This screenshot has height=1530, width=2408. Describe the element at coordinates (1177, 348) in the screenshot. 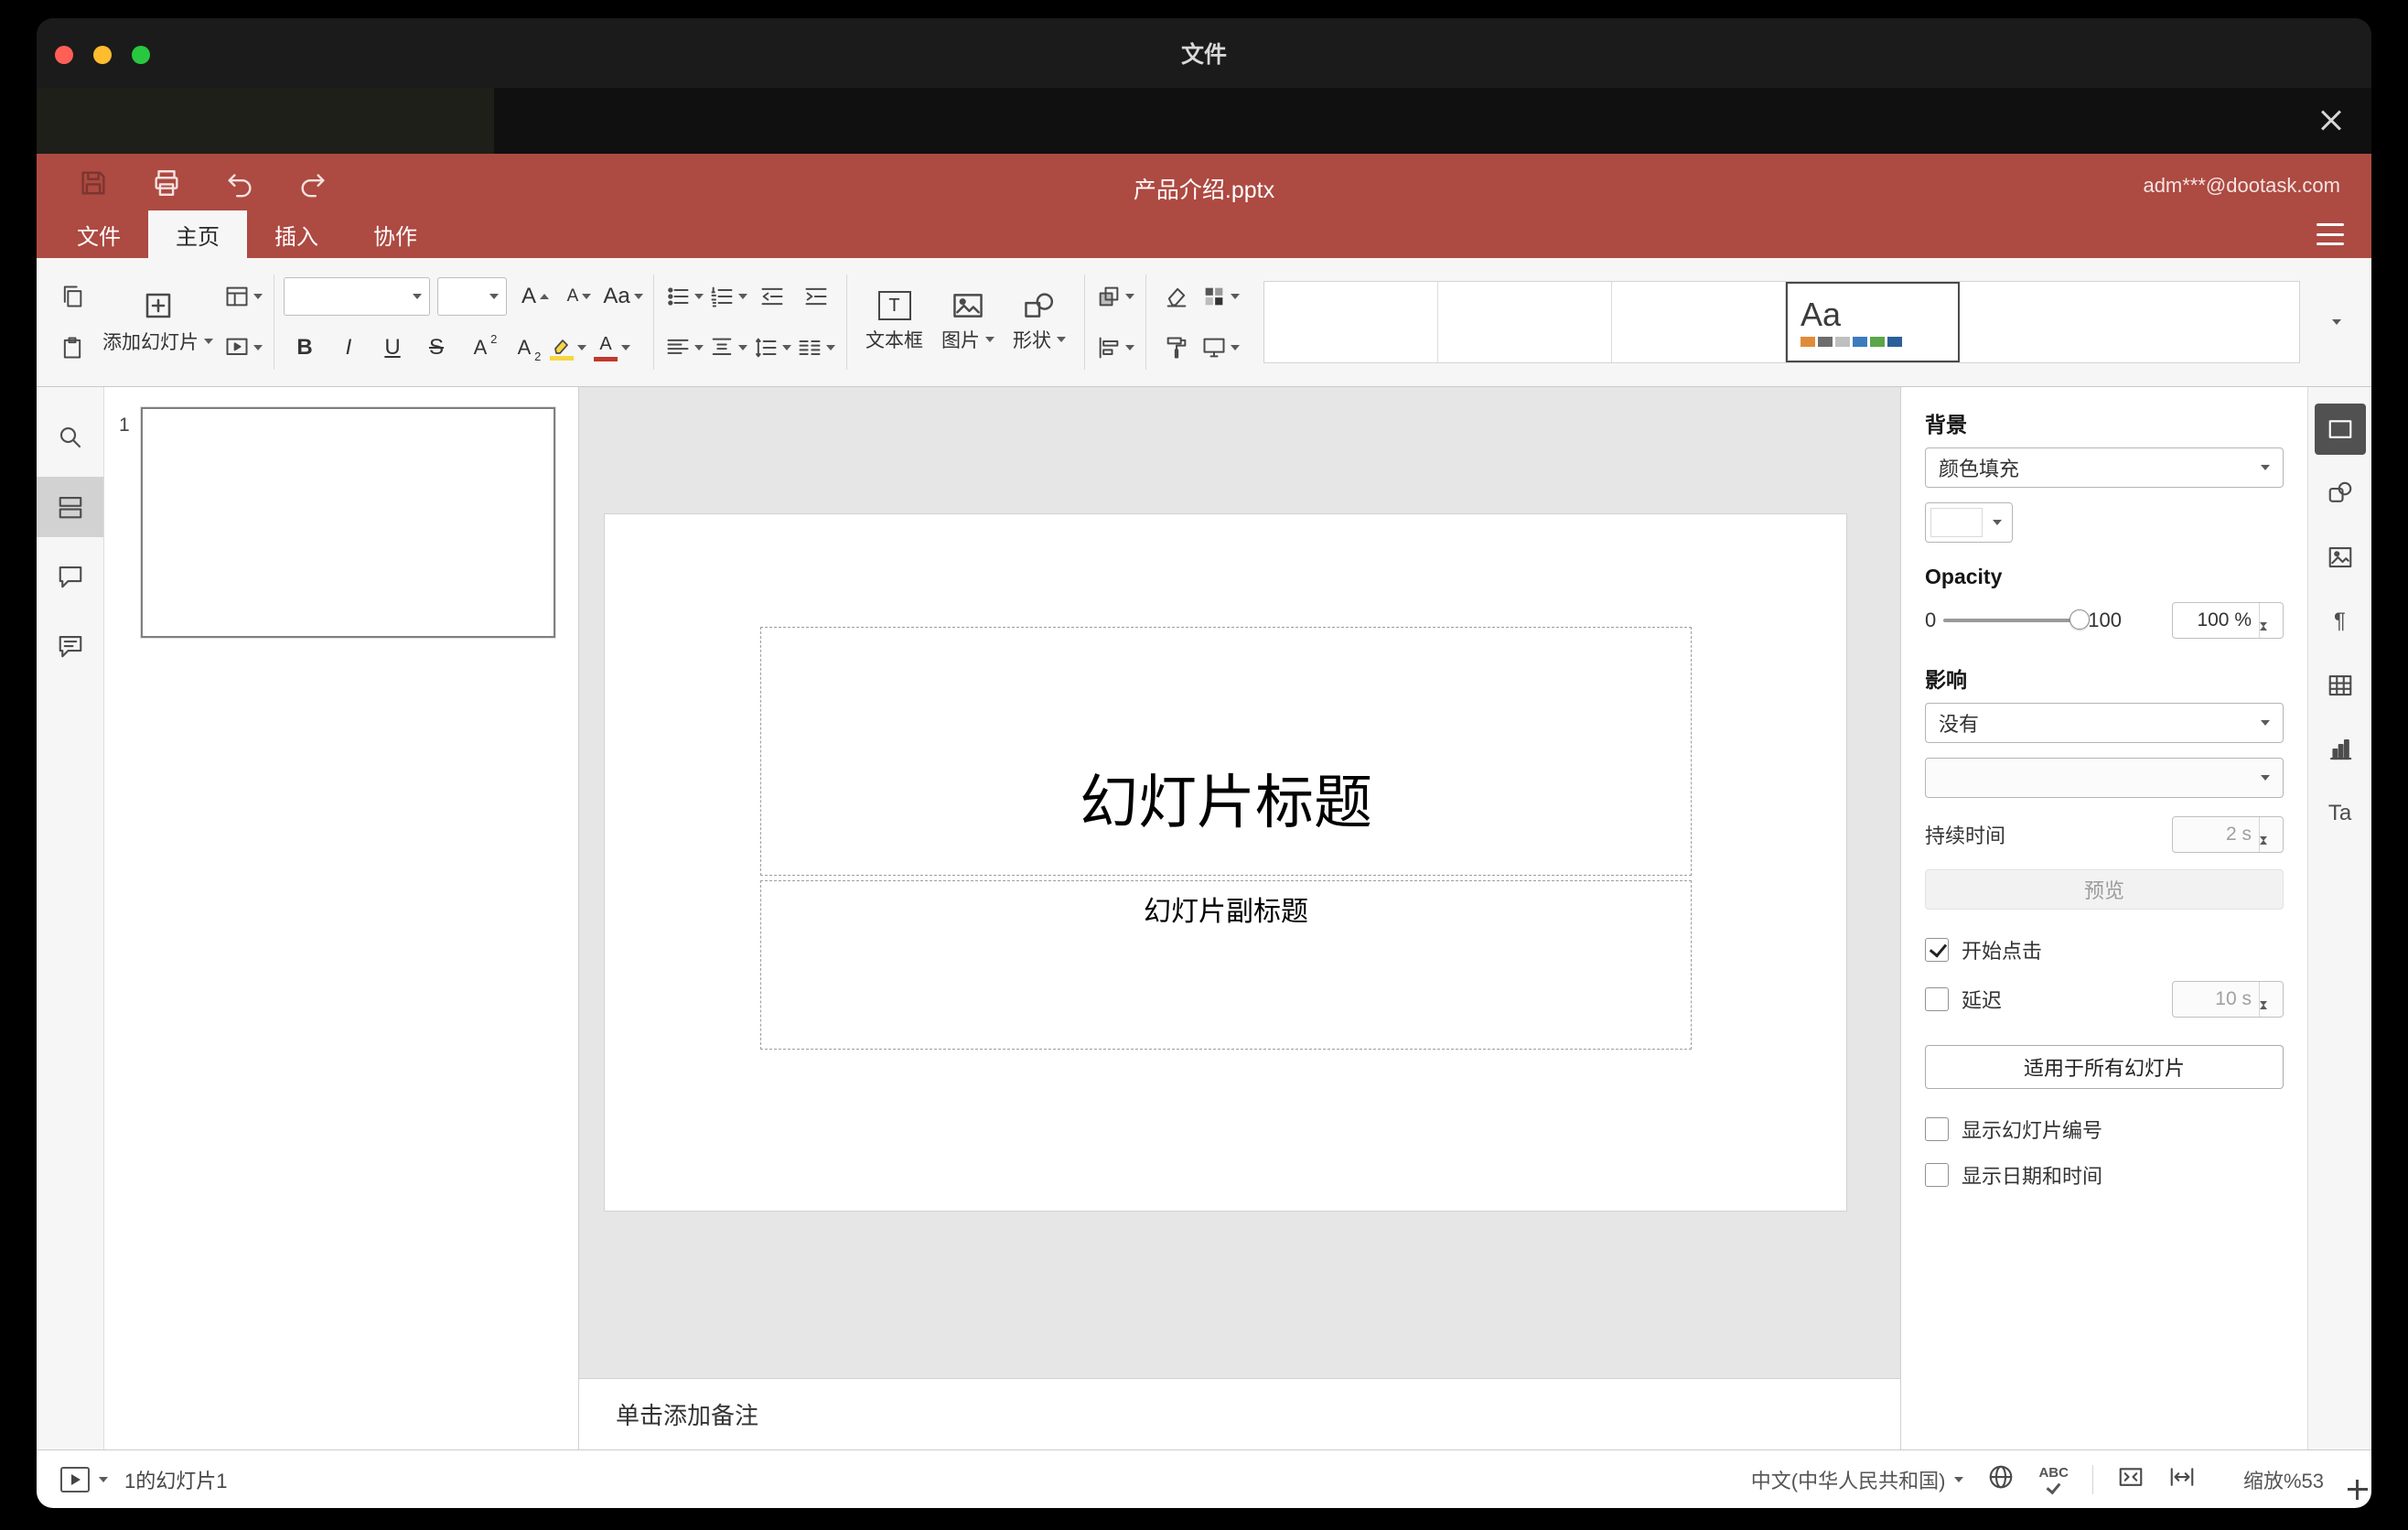

I see `copy-style-button` at that location.